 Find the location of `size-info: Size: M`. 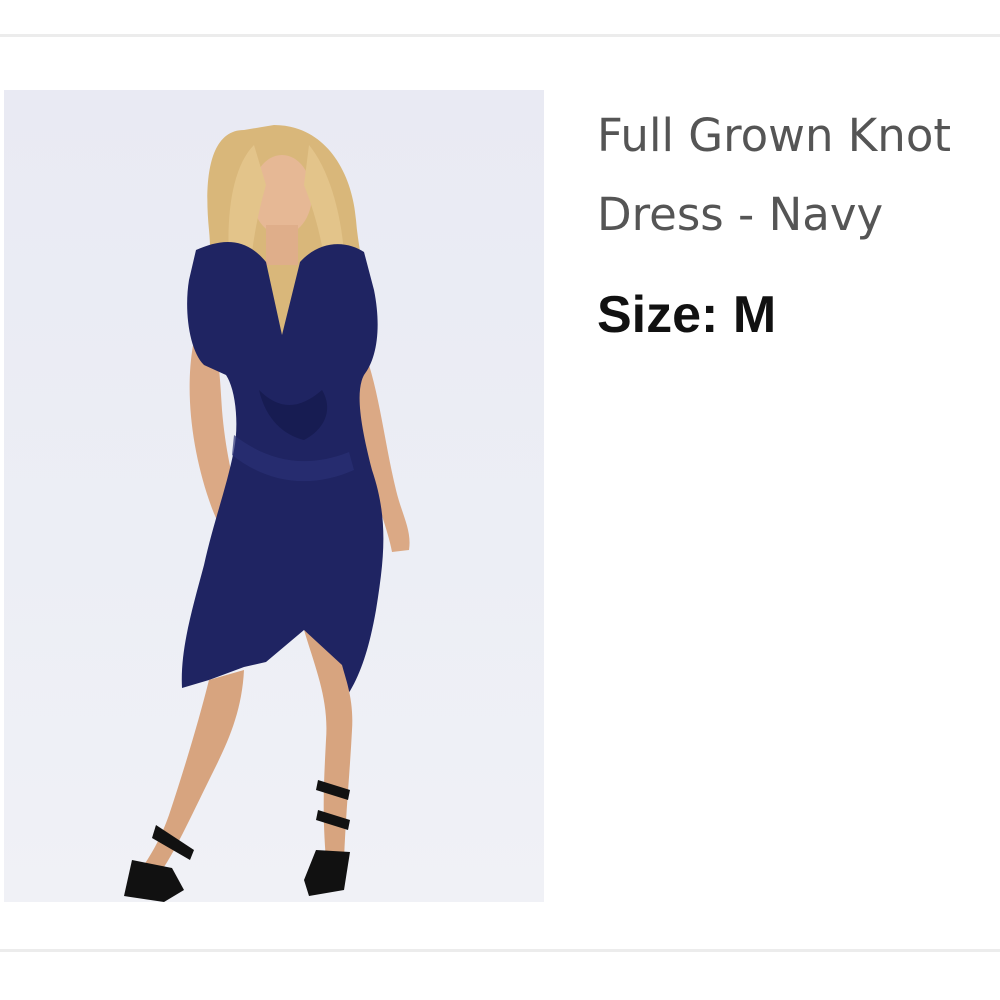

size-info: Size: M is located at coordinates (686, 315).